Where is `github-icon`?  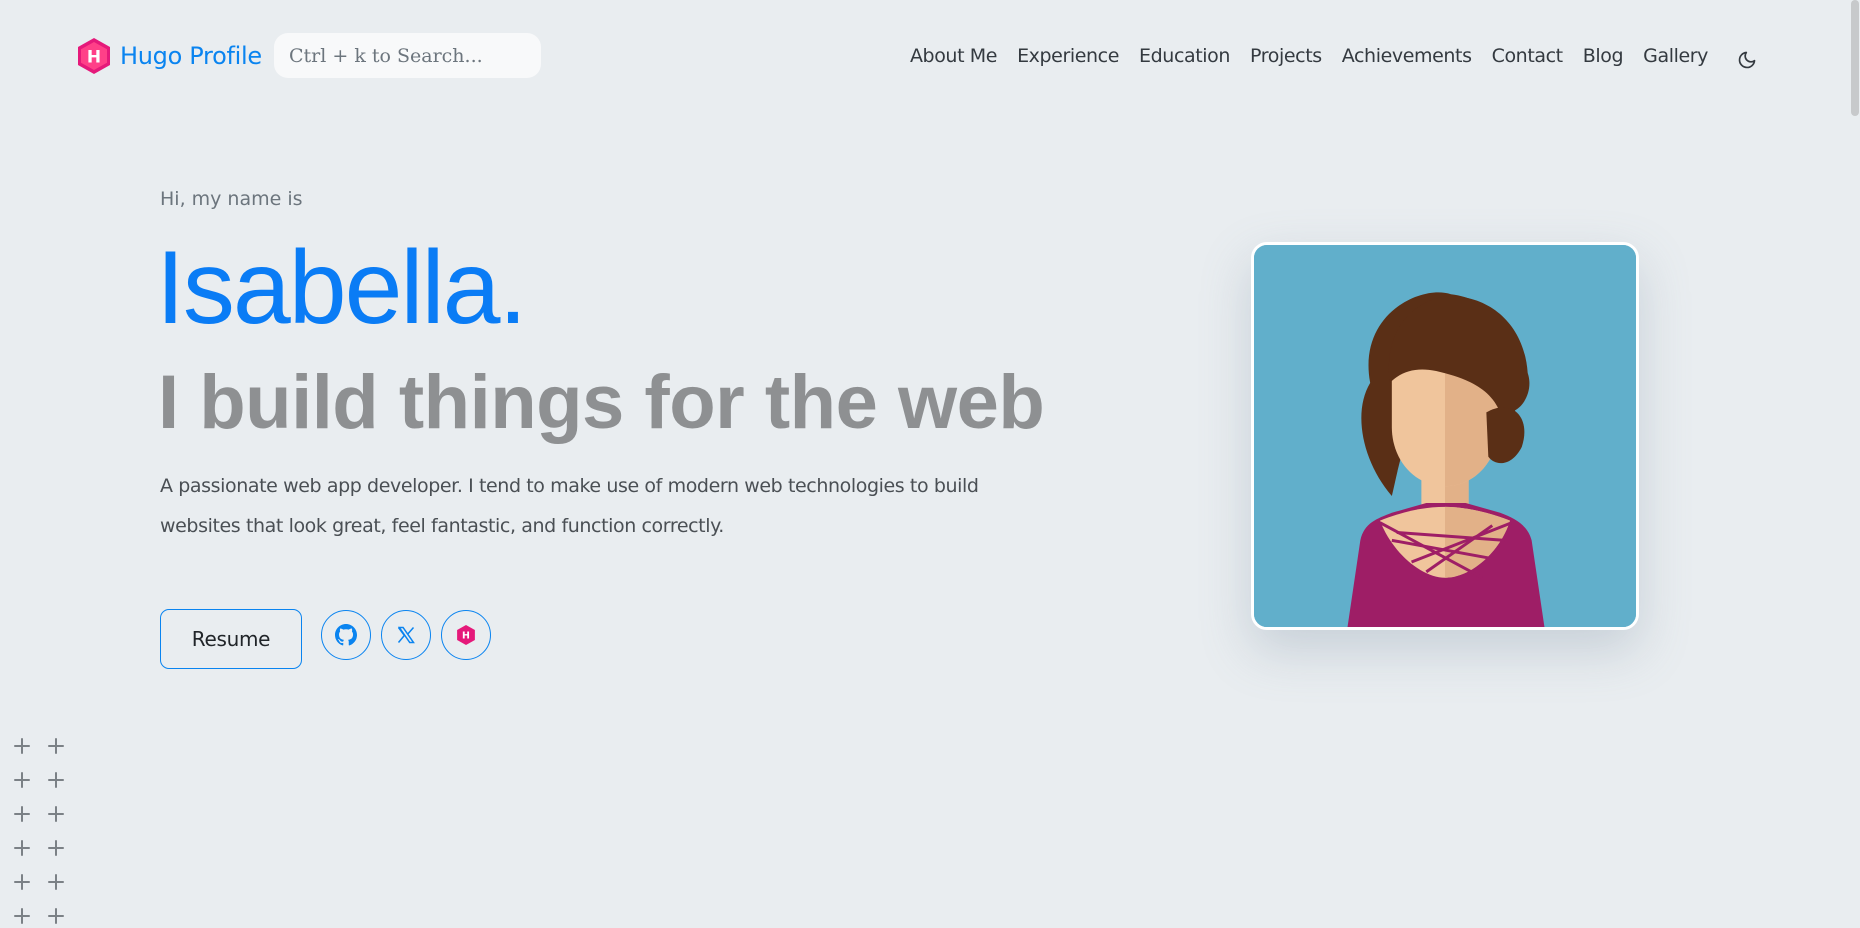 github-icon is located at coordinates (346, 635).